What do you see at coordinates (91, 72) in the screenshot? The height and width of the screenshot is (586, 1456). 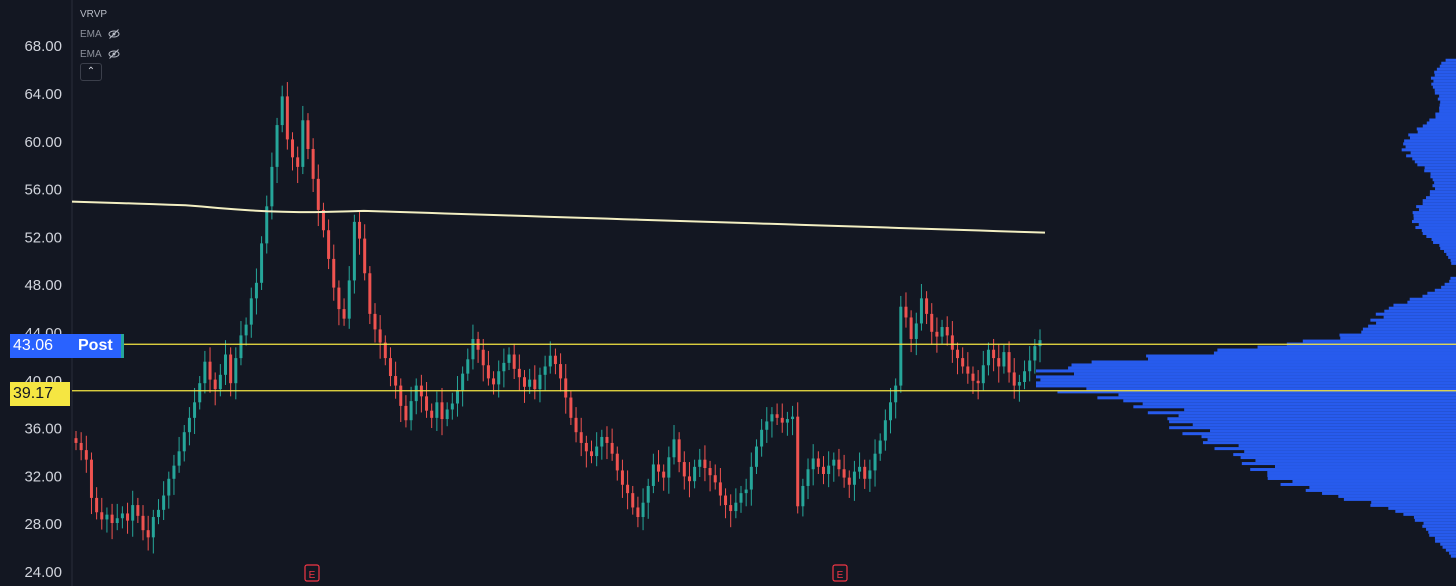 I see `chevron-up-icon: ⌃` at bounding box center [91, 72].